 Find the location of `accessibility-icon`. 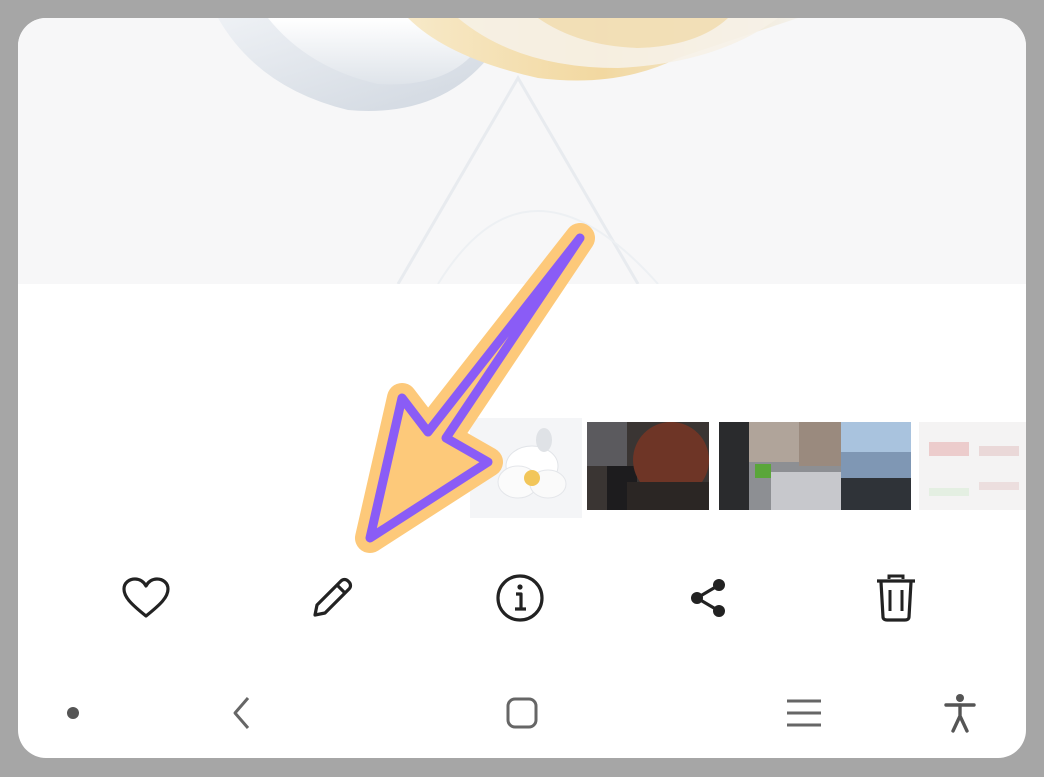

accessibility-icon is located at coordinates (960, 713).